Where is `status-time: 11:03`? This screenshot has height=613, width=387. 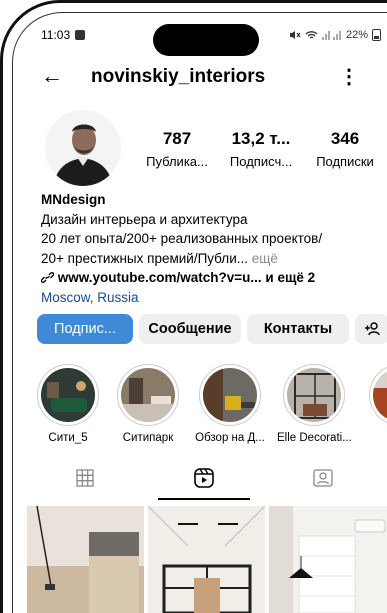 status-time: 11:03 is located at coordinates (56, 35).